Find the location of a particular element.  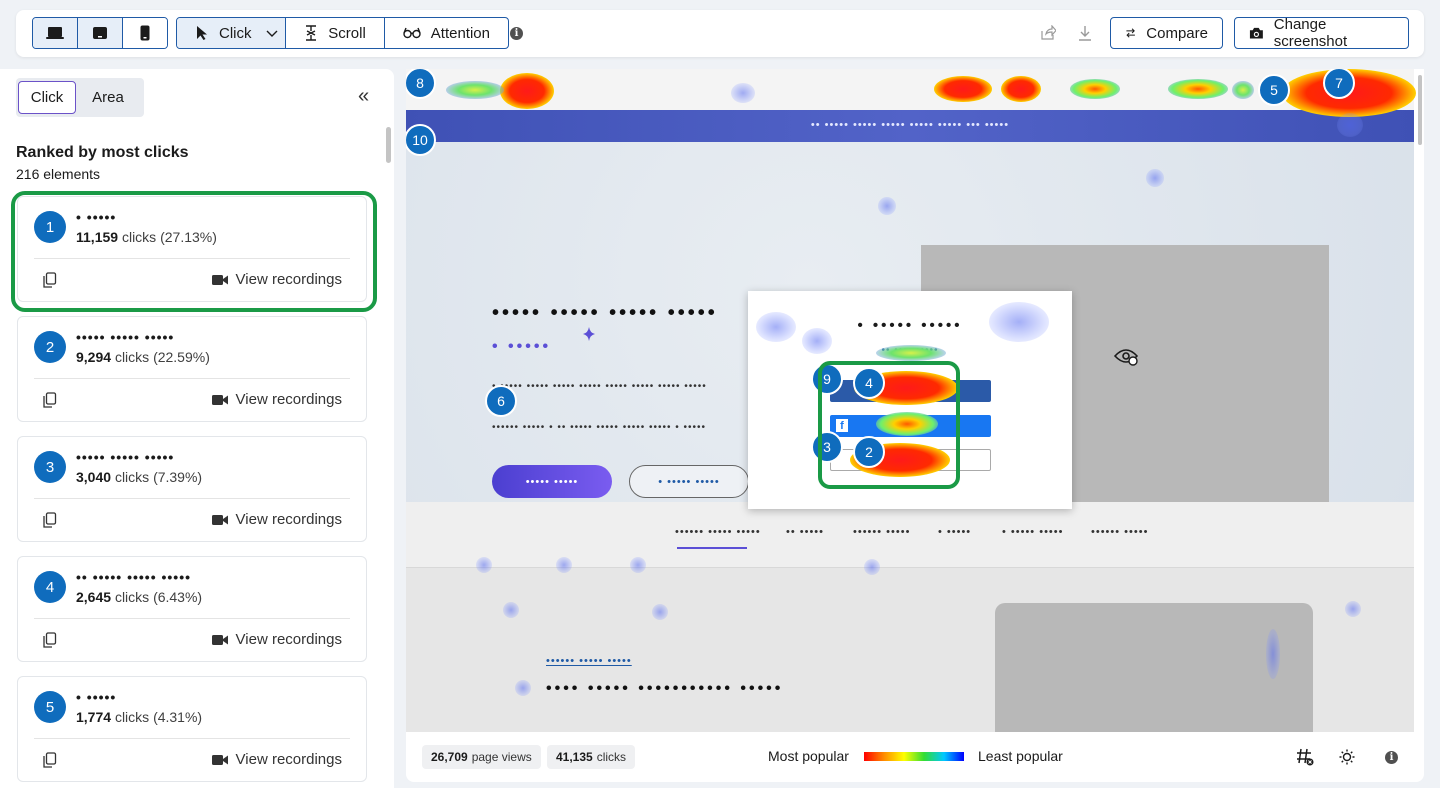

tab-click: Click is located at coordinates (47, 97).